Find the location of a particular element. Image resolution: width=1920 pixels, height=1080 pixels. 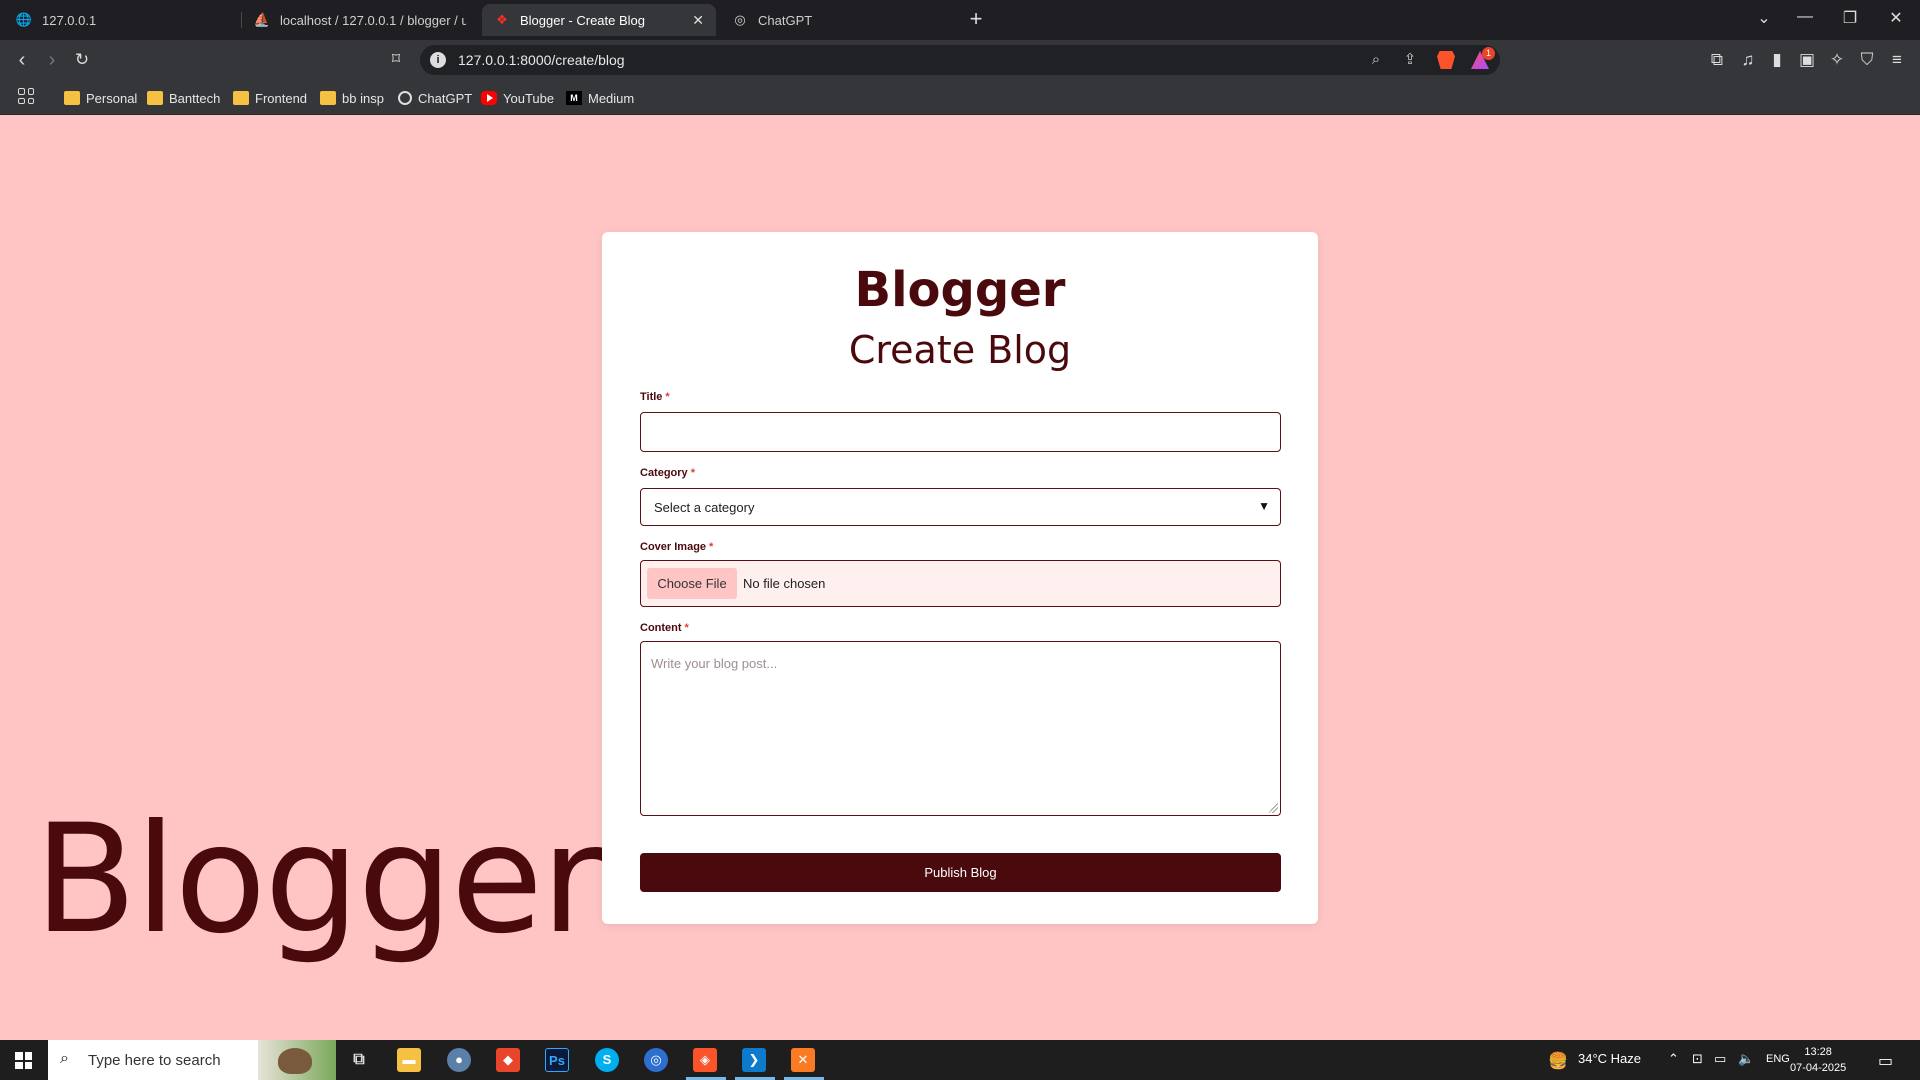

site-info-icon: i is located at coordinates (438, 60).